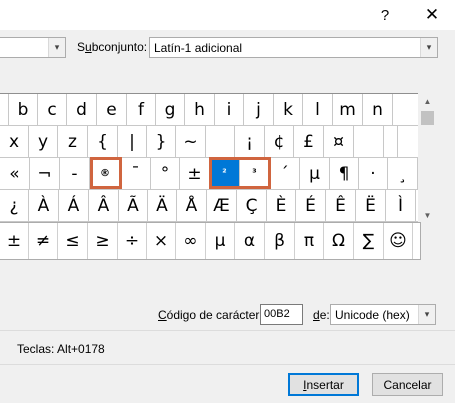 Image resolution: width=455 pixels, height=403 pixels. What do you see at coordinates (259, 109) in the screenshot?
I see `grid-cell: j` at bounding box center [259, 109].